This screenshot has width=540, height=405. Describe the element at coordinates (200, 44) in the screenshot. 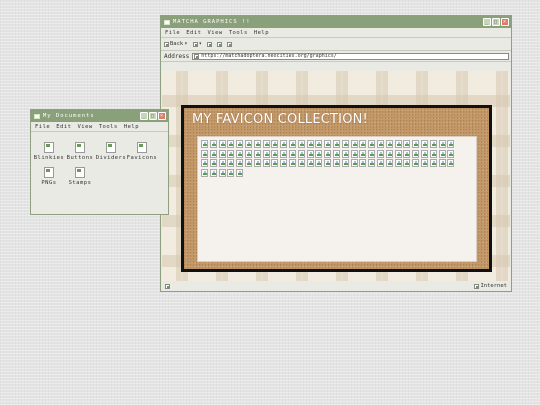

I see `forward-dropdown-icon: ▾` at that location.